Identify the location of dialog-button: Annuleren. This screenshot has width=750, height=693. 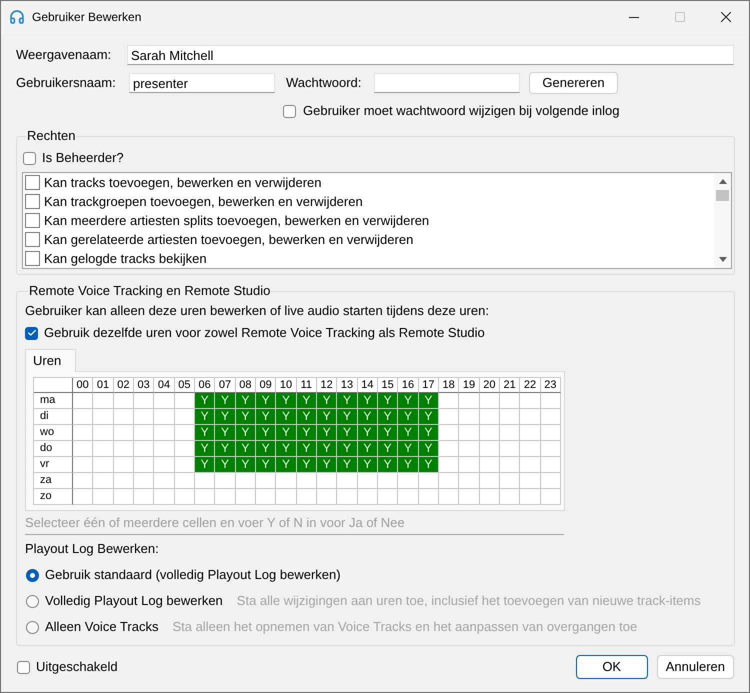
(695, 667).